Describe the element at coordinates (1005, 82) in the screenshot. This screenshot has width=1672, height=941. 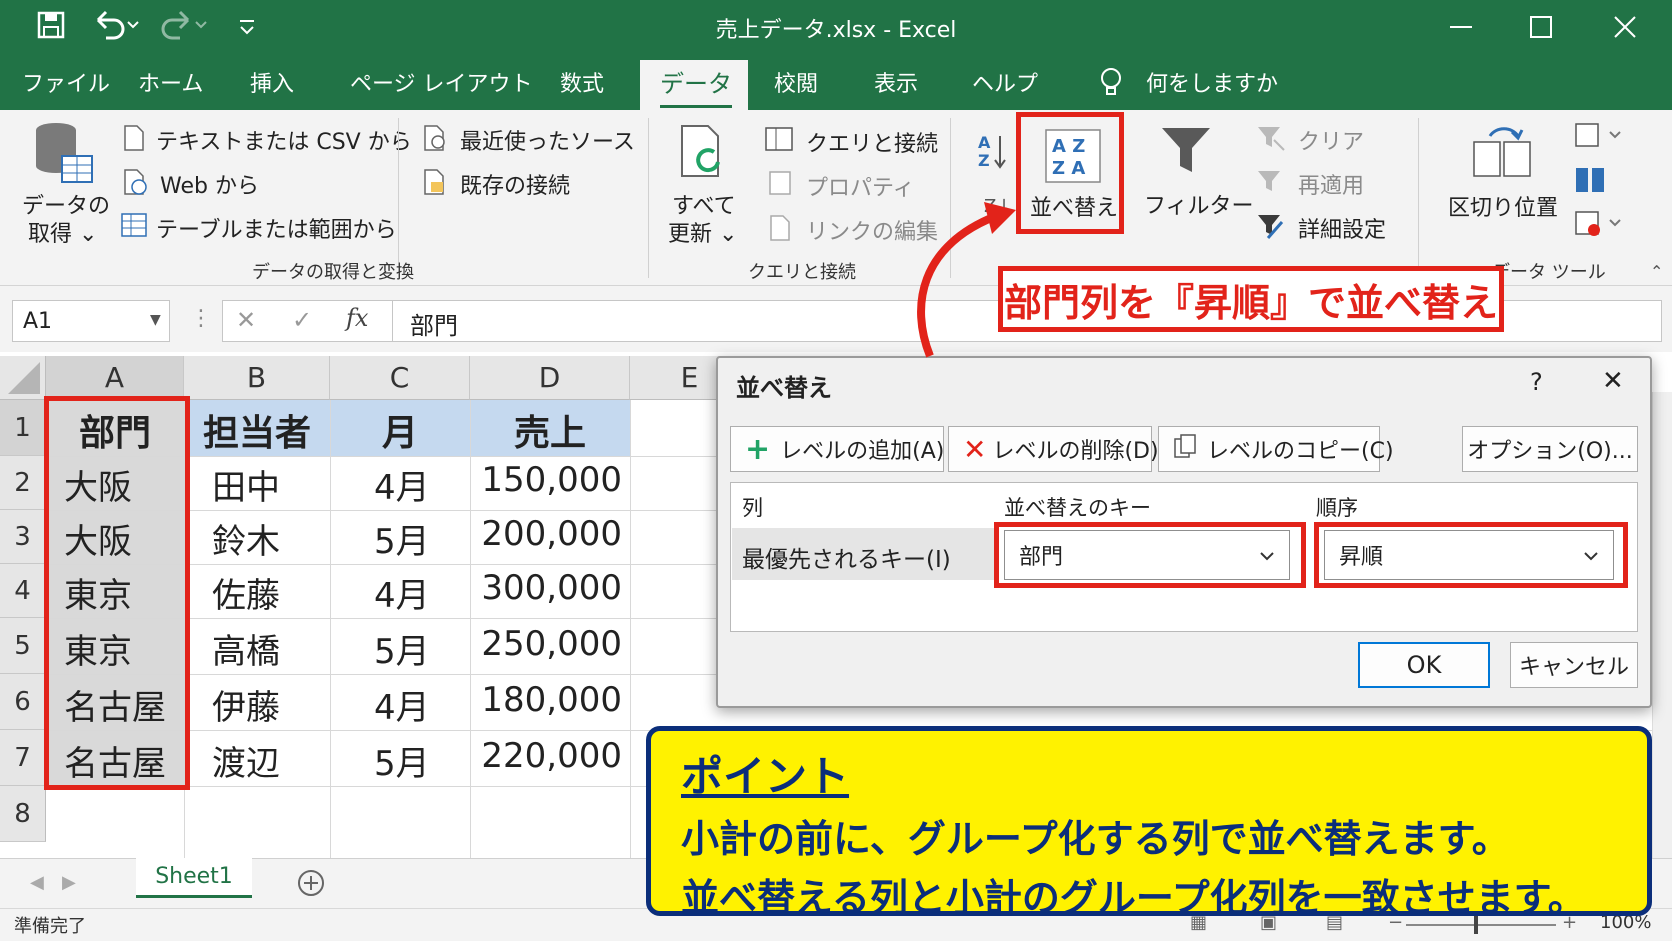
I see `tab-help: ヘルプ` at that location.